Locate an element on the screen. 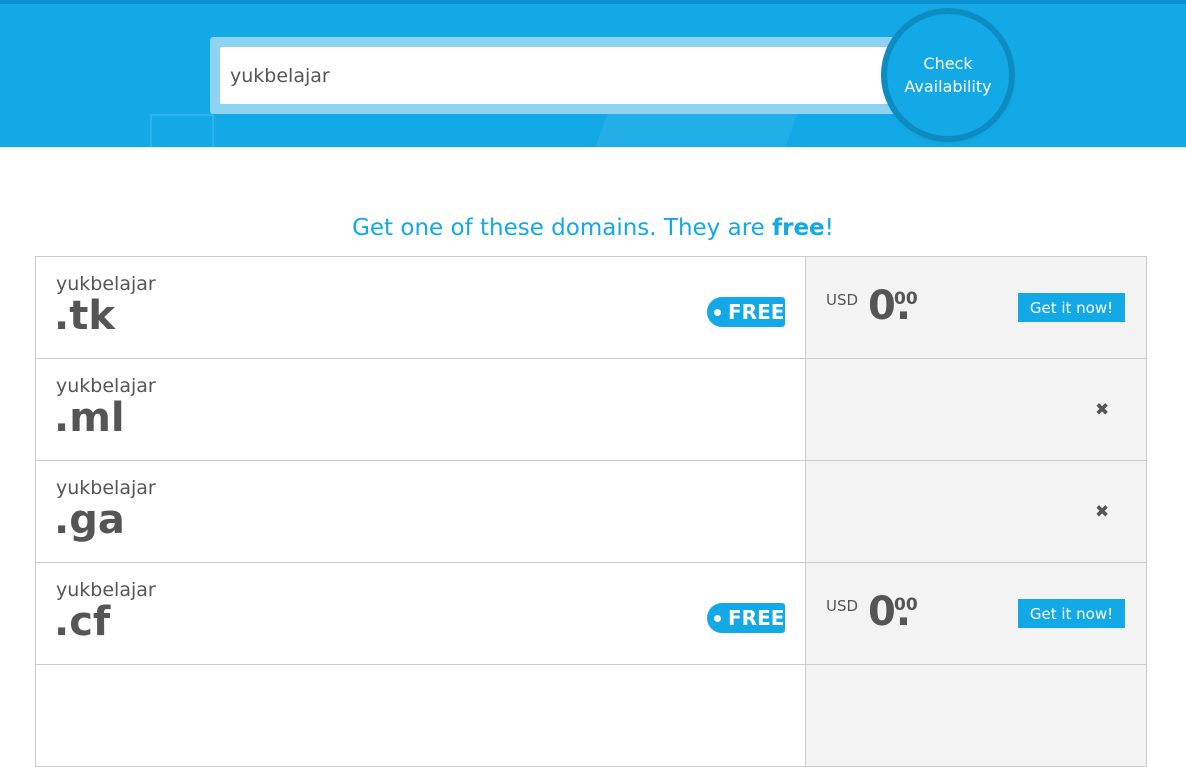 The height and width of the screenshot is (767, 1186). check-availability-label-line1: Check is located at coordinates (948, 63).